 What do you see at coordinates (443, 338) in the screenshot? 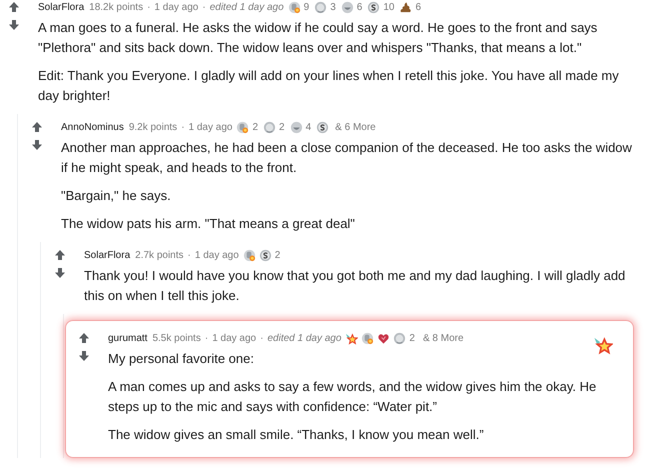
I see `more-awards-link: & 8 More` at bounding box center [443, 338].